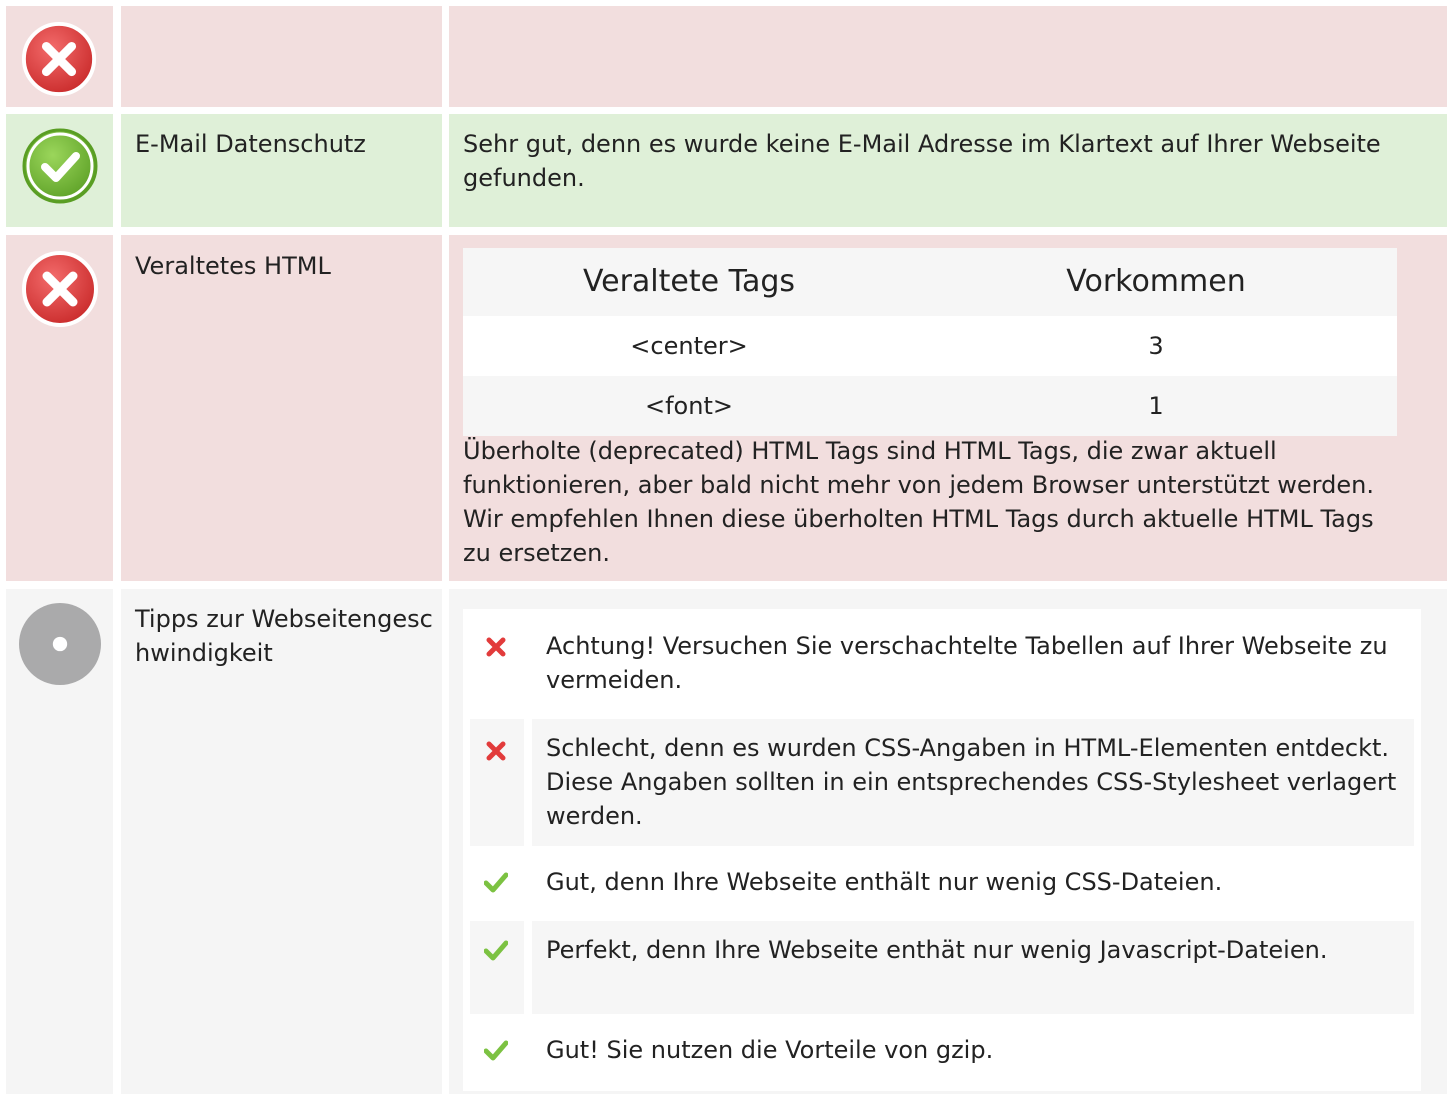  I want to click on table-header: Veraltete Tags Vorkommen, so click(930, 282).